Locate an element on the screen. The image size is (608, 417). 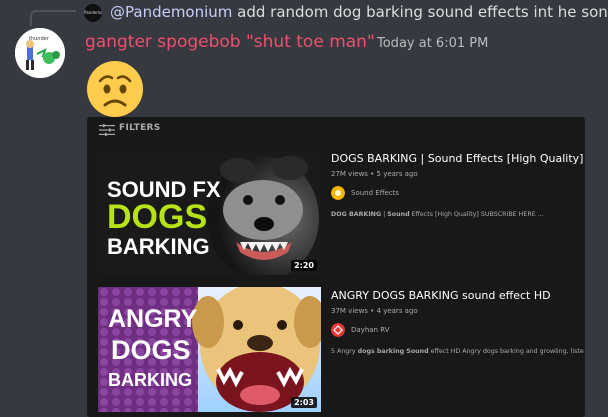
reply-mention: @Pandemonium is located at coordinates (171, 12).